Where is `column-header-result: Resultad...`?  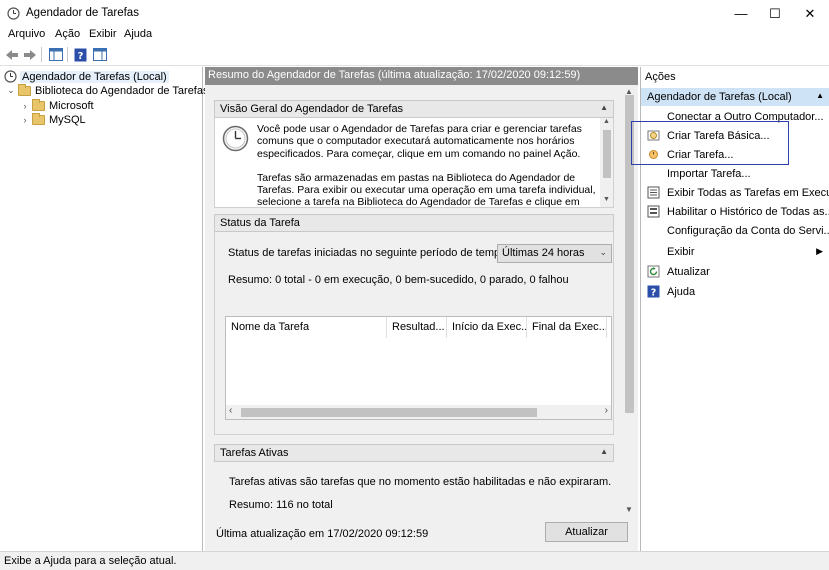 column-header-result: Resultad... is located at coordinates (417, 327).